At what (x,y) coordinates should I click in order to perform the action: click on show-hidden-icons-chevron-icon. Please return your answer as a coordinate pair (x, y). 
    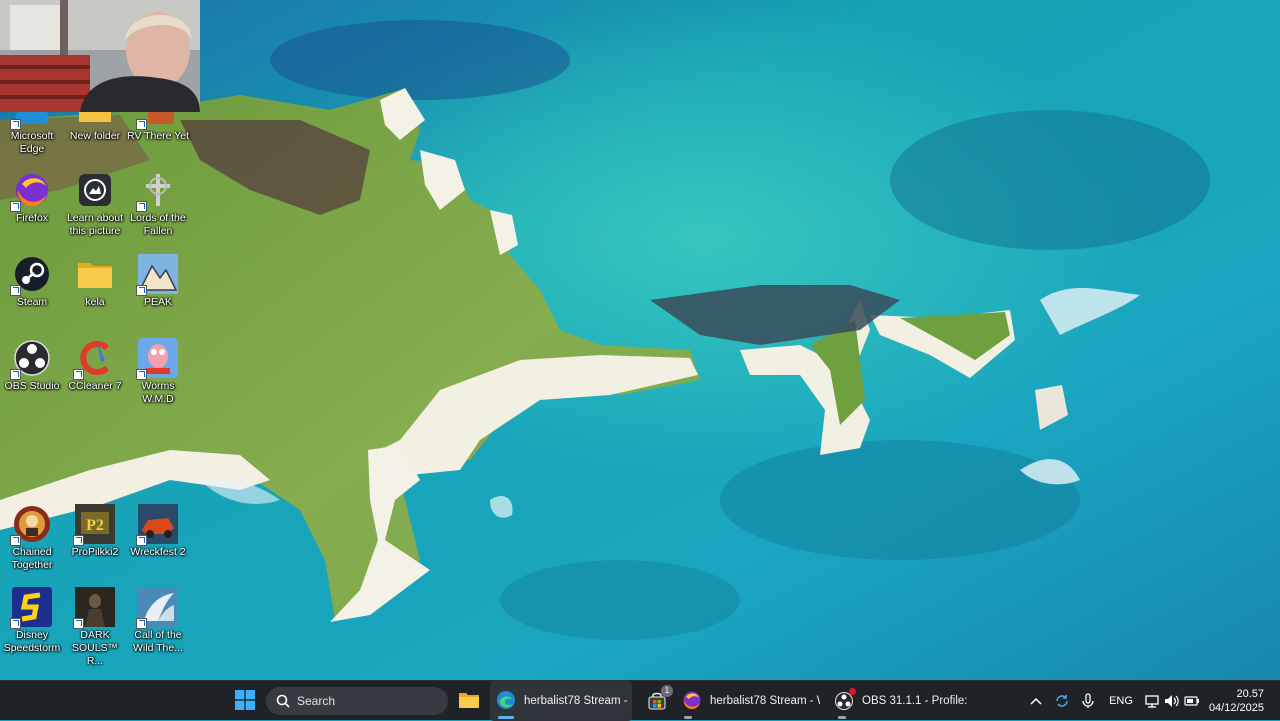
    Looking at the image, I should click on (1036, 701).